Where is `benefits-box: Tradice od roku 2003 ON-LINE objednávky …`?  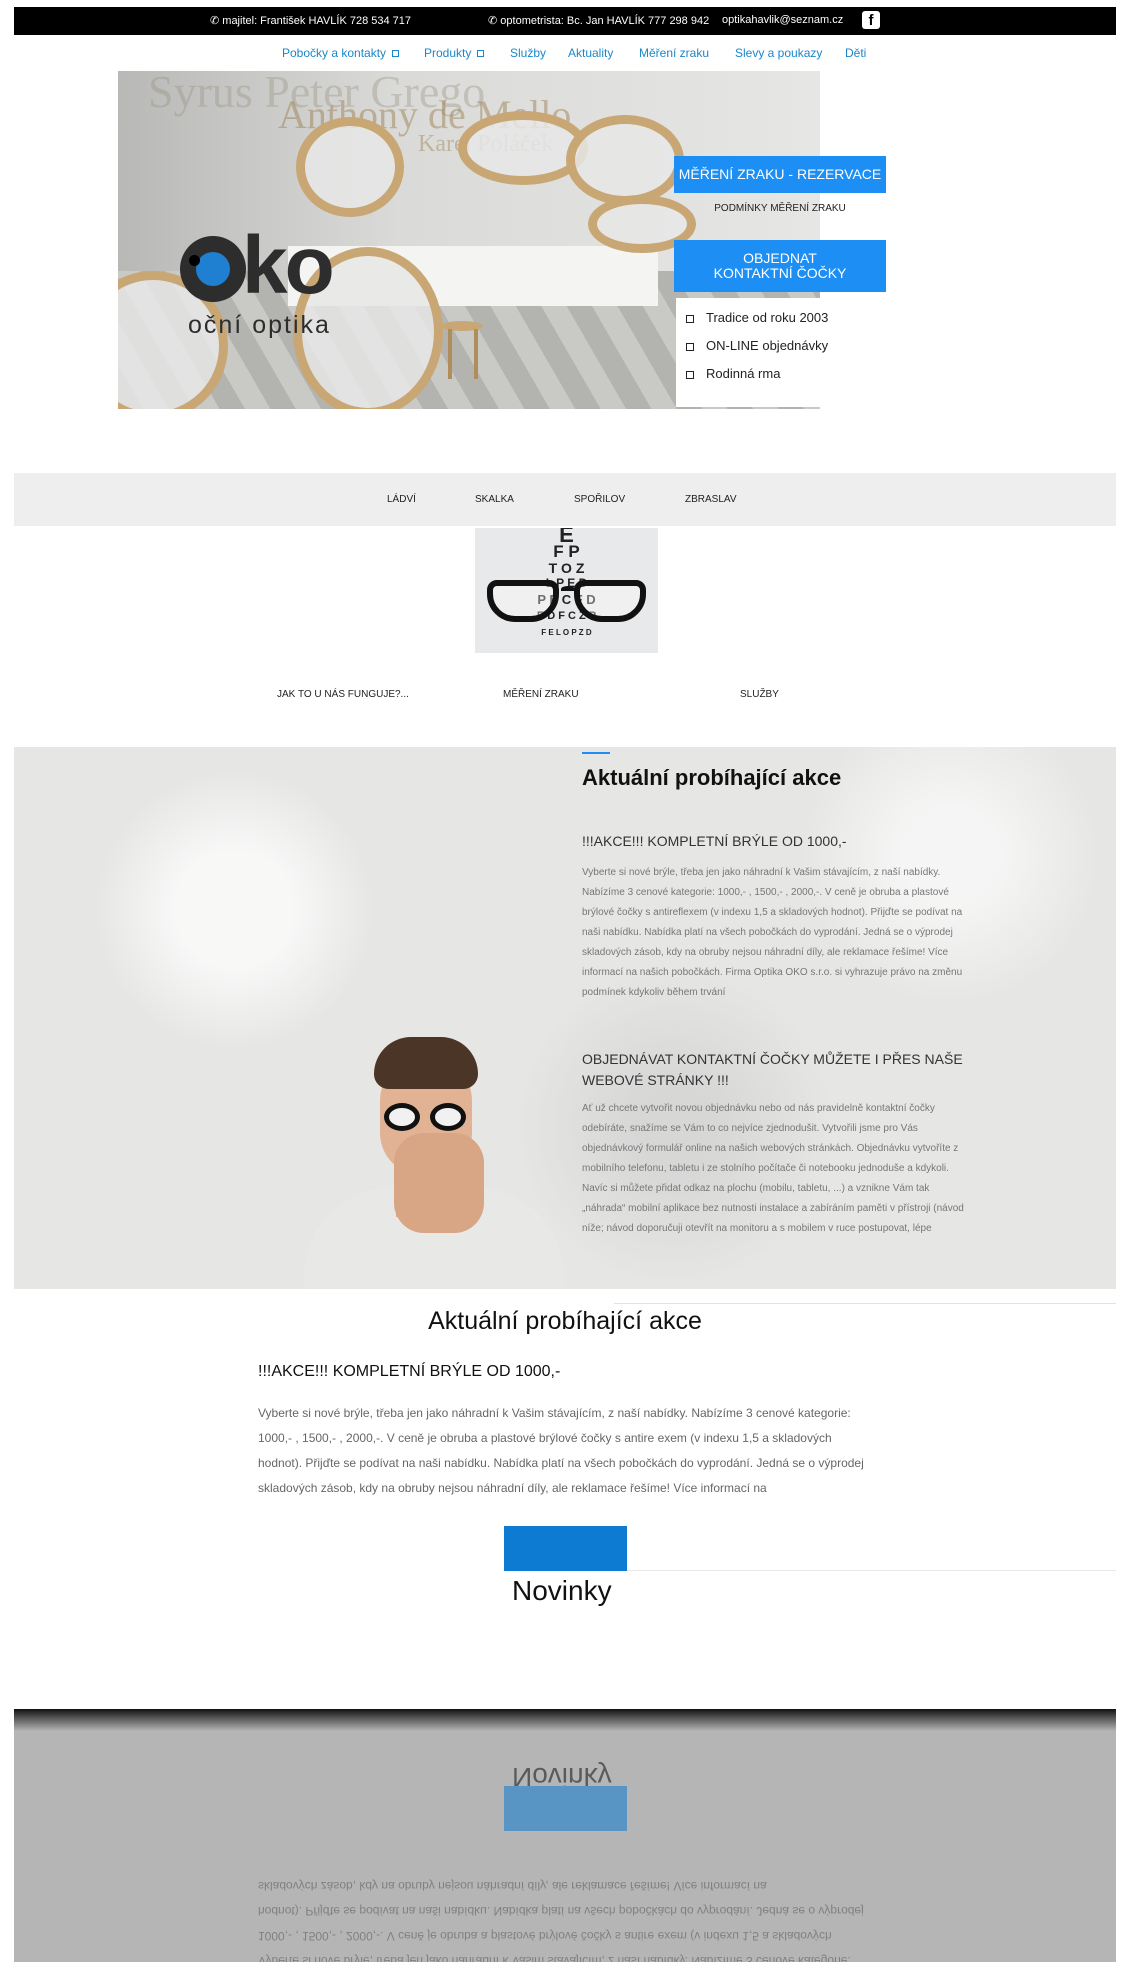
benefits-box: Tradice od roku 2003 ON-LINE objednávky … is located at coordinates (821, 352).